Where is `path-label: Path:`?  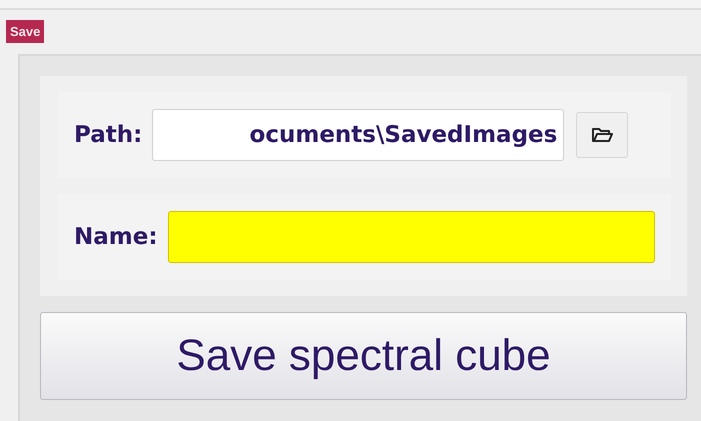
path-label: Path: is located at coordinates (108, 135).